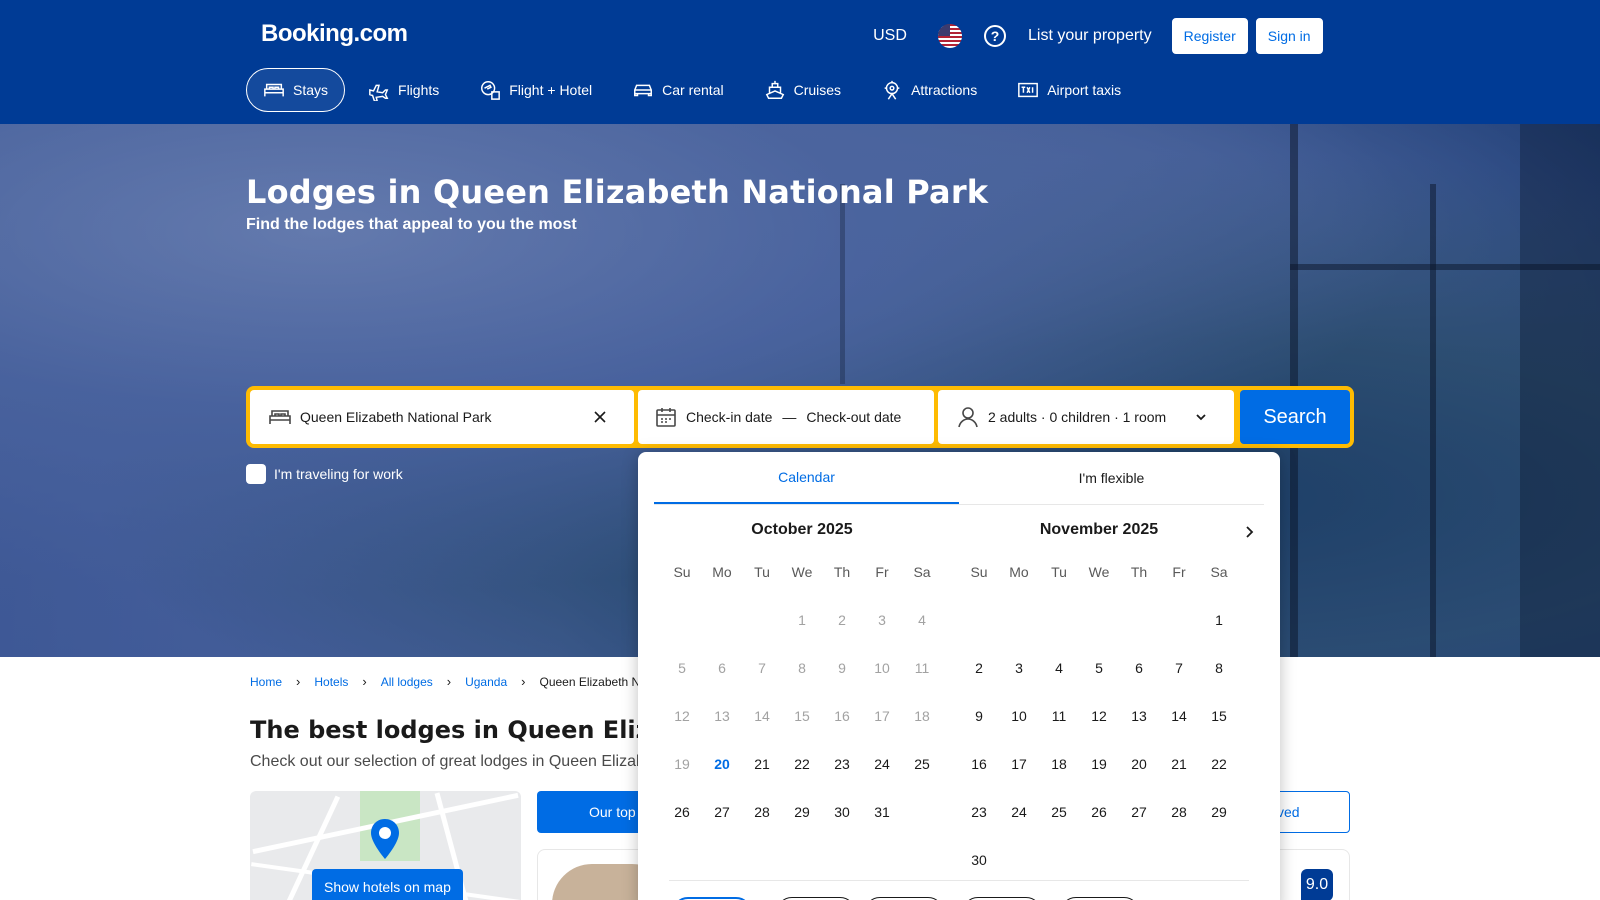 This screenshot has width=1600, height=900. What do you see at coordinates (387, 884) in the screenshot?
I see `show-map-button: Show hotels on map` at bounding box center [387, 884].